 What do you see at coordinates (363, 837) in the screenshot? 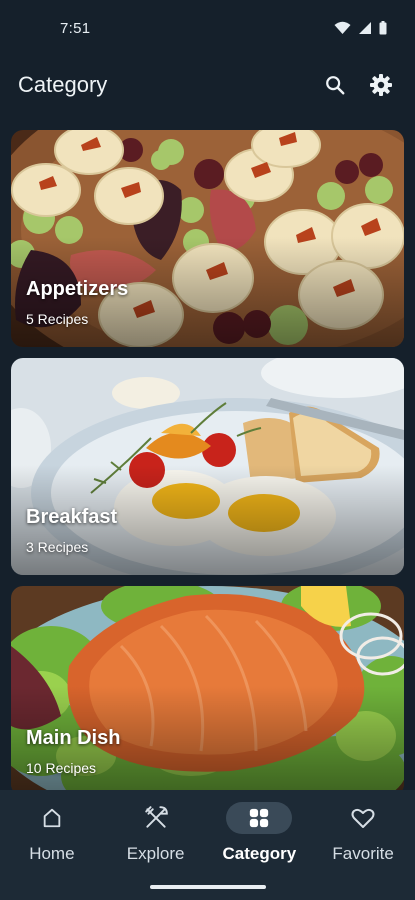
I see `nav-item-favorite: Favorite` at bounding box center [363, 837].